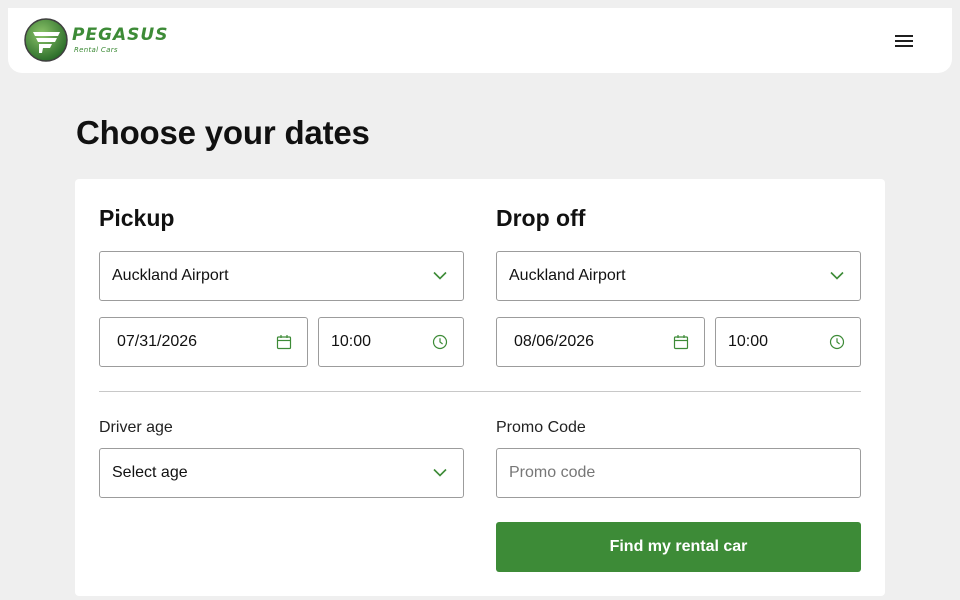 This screenshot has width=960, height=600. What do you see at coordinates (480, 391) in the screenshot?
I see `section-divider` at bounding box center [480, 391].